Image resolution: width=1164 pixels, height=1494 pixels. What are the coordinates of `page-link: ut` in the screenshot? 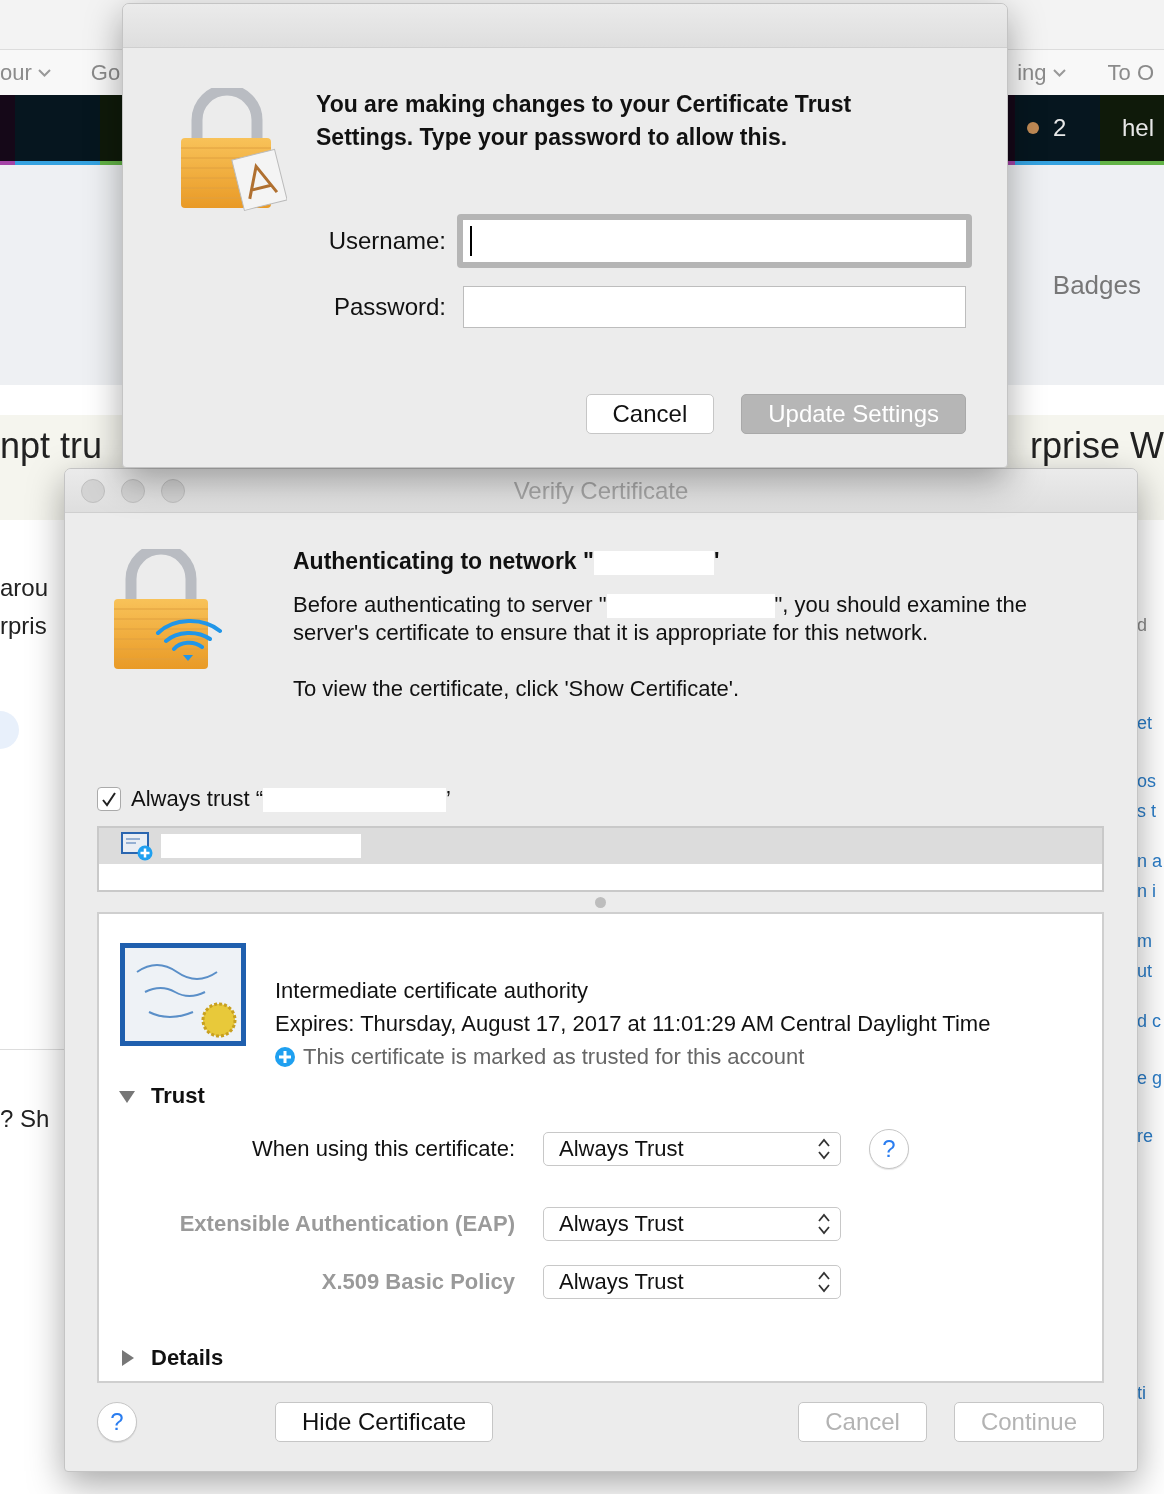 It's located at (1150, 971).